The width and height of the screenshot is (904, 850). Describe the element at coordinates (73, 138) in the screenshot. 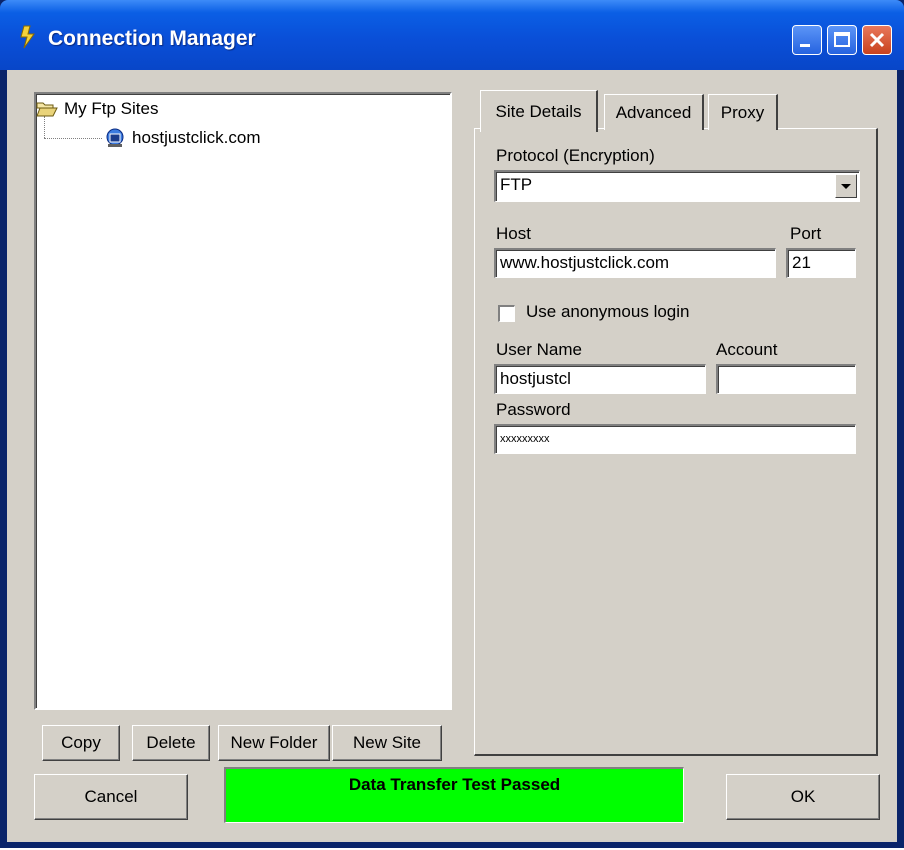

I see `tree-connector` at that location.